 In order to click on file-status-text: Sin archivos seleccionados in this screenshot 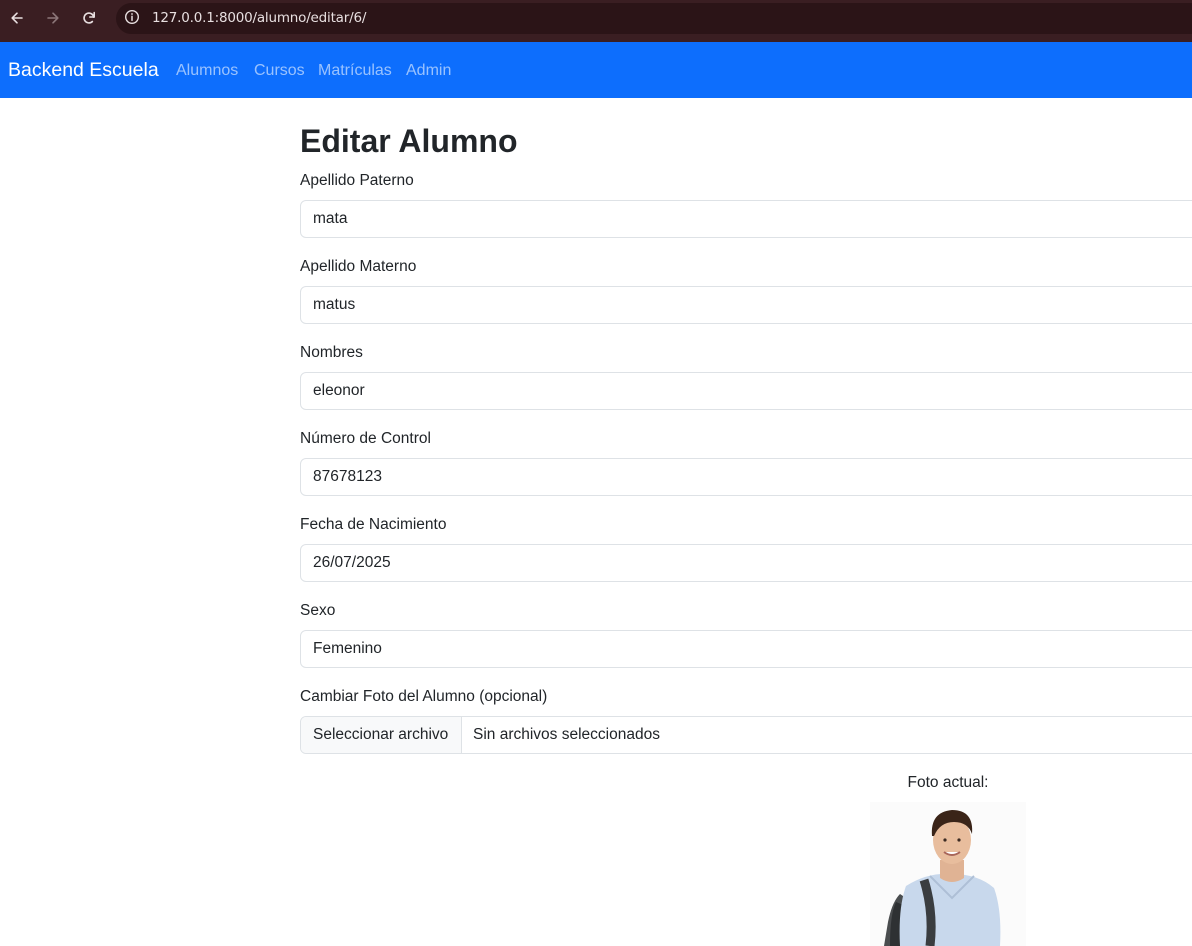, I will do `click(566, 734)`.